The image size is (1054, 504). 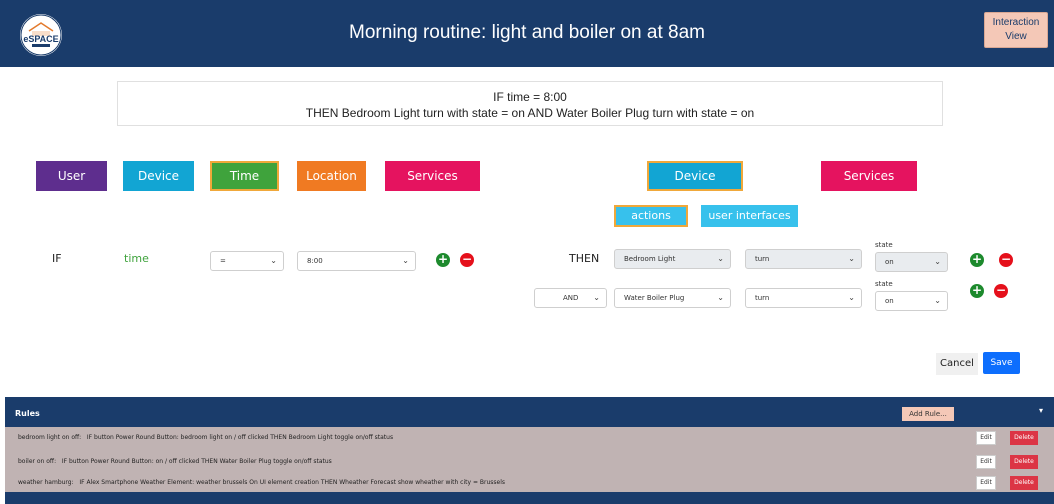 I want to click on interaction-view-button: Interaction View, so click(x=1016, y=30).